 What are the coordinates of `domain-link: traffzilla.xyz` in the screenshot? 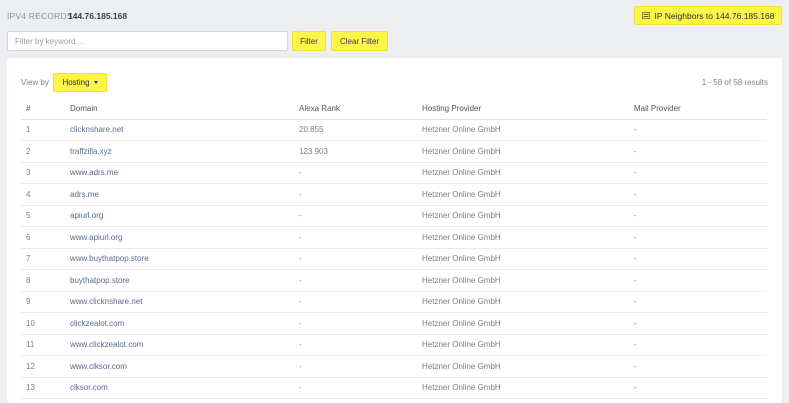 It's located at (91, 151).